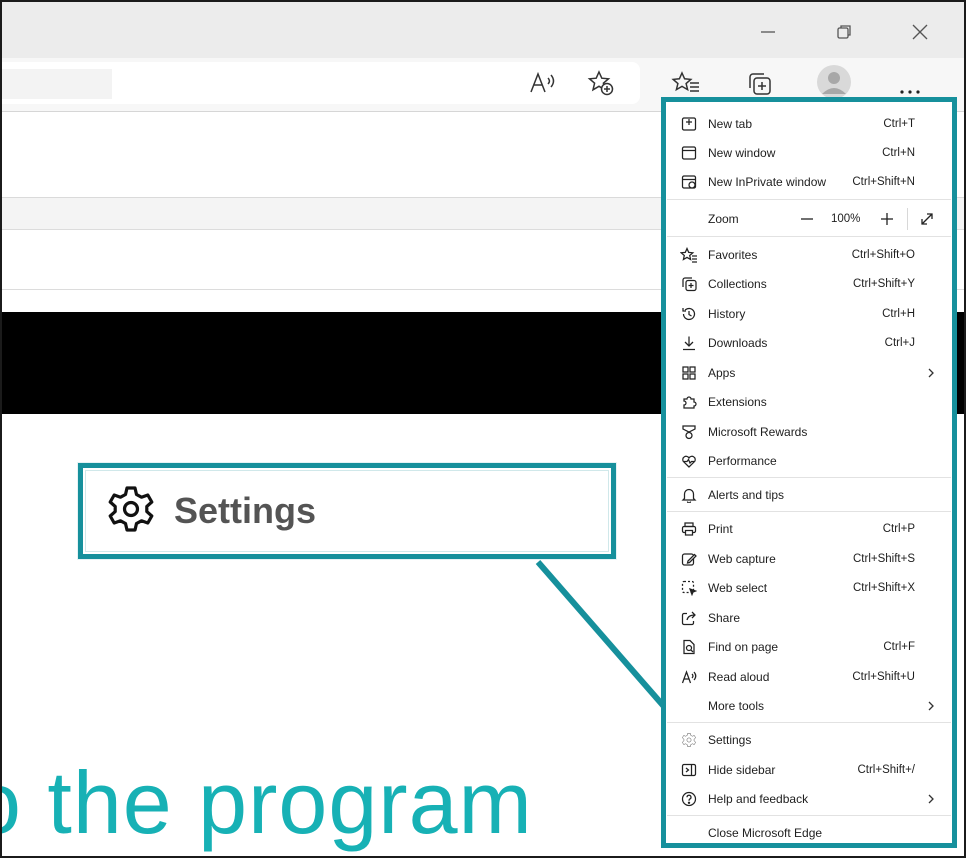 The image size is (966, 858). Describe the element at coordinates (266, 802) in the screenshot. I see `page-heading-text: o the program` at that location.